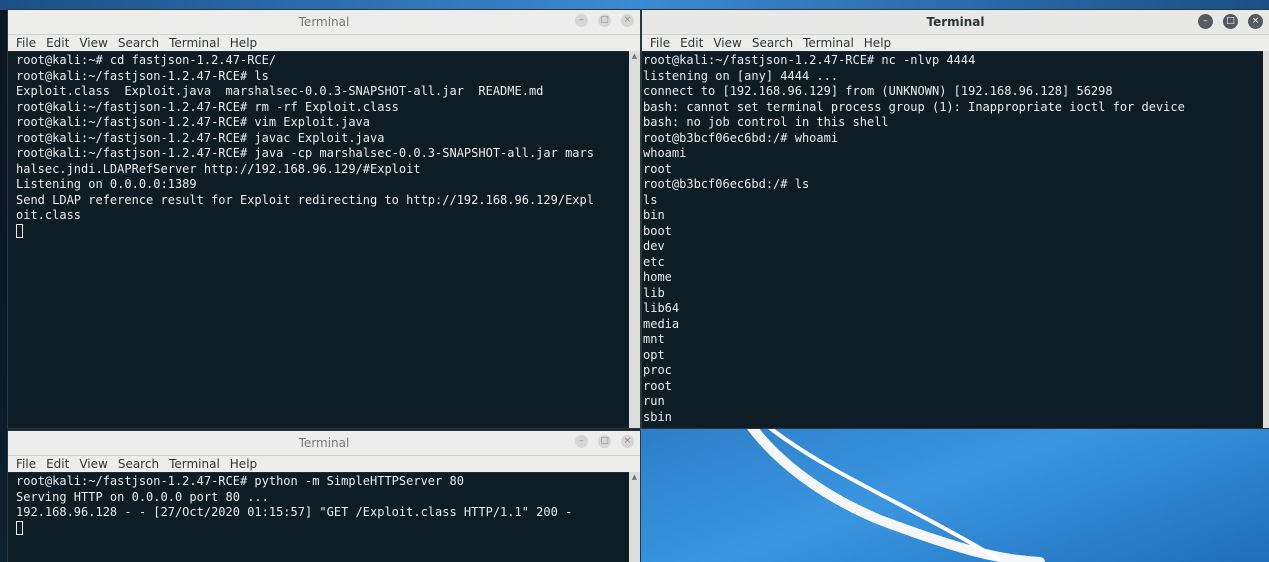 The width and height of the screenshot is (1269, 562). What do you see at coordinates (661, 323) in the screenshot?
I see `terminal-line: media` at bounding box center [661, 323].